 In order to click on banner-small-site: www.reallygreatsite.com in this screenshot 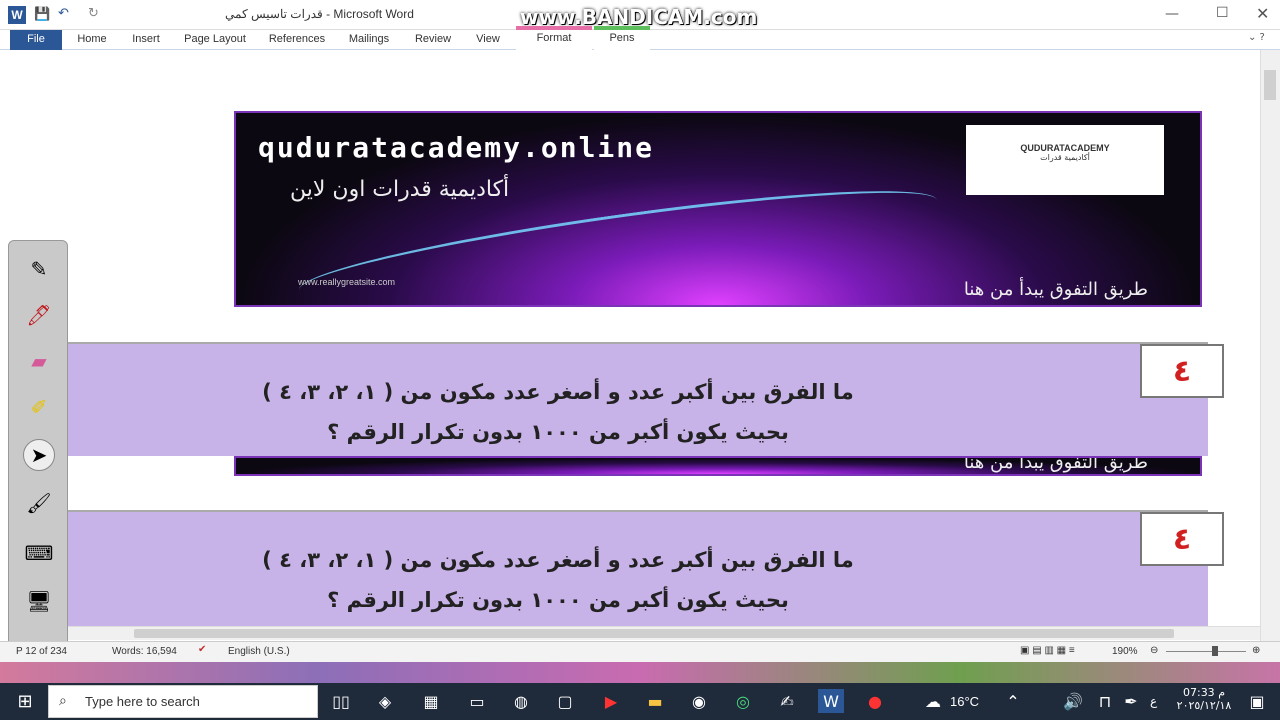, I will do `click(347, 282)`.